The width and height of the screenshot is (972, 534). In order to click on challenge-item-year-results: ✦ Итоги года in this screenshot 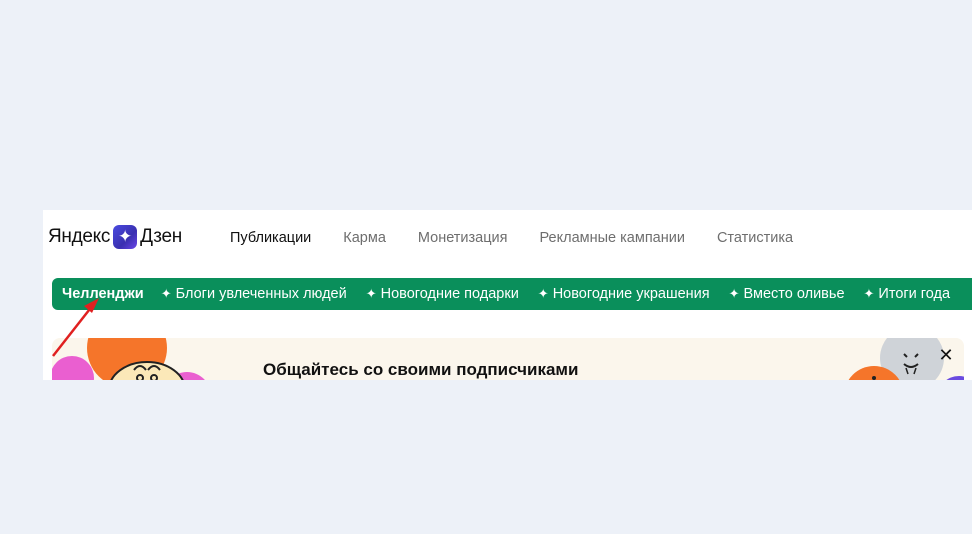, I will do `click(907, 294)`.